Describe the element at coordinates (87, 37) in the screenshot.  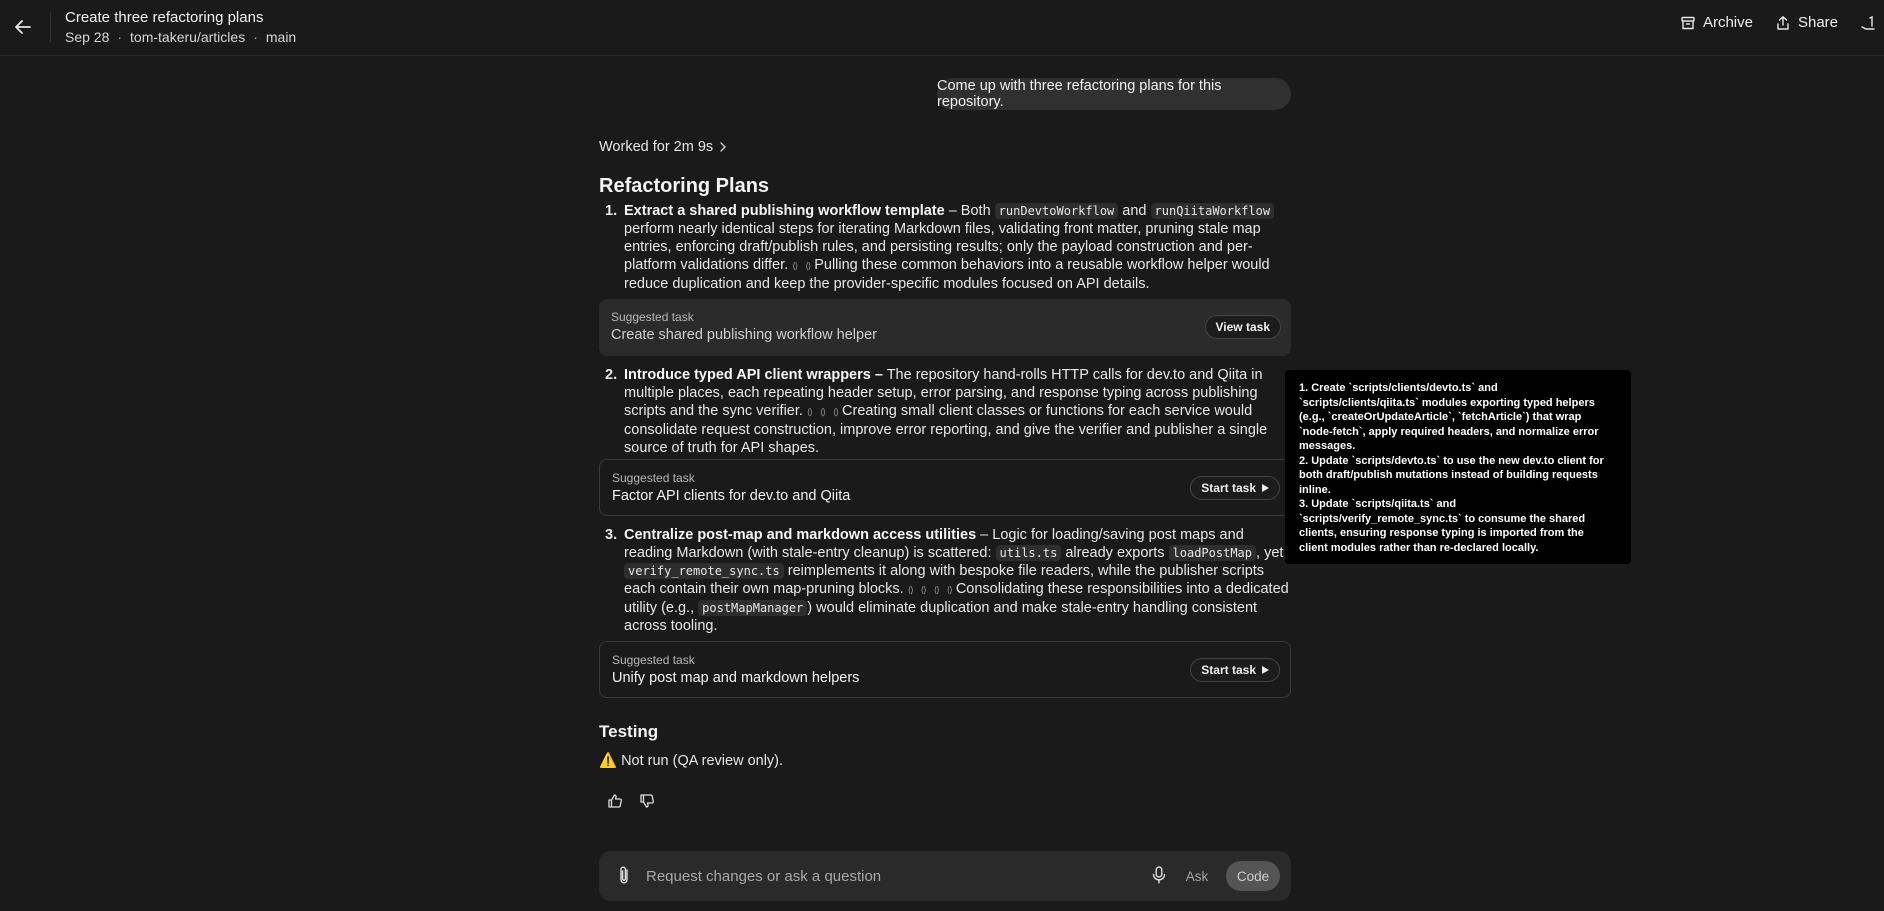
I see `task-date: Sep 28` at that location.